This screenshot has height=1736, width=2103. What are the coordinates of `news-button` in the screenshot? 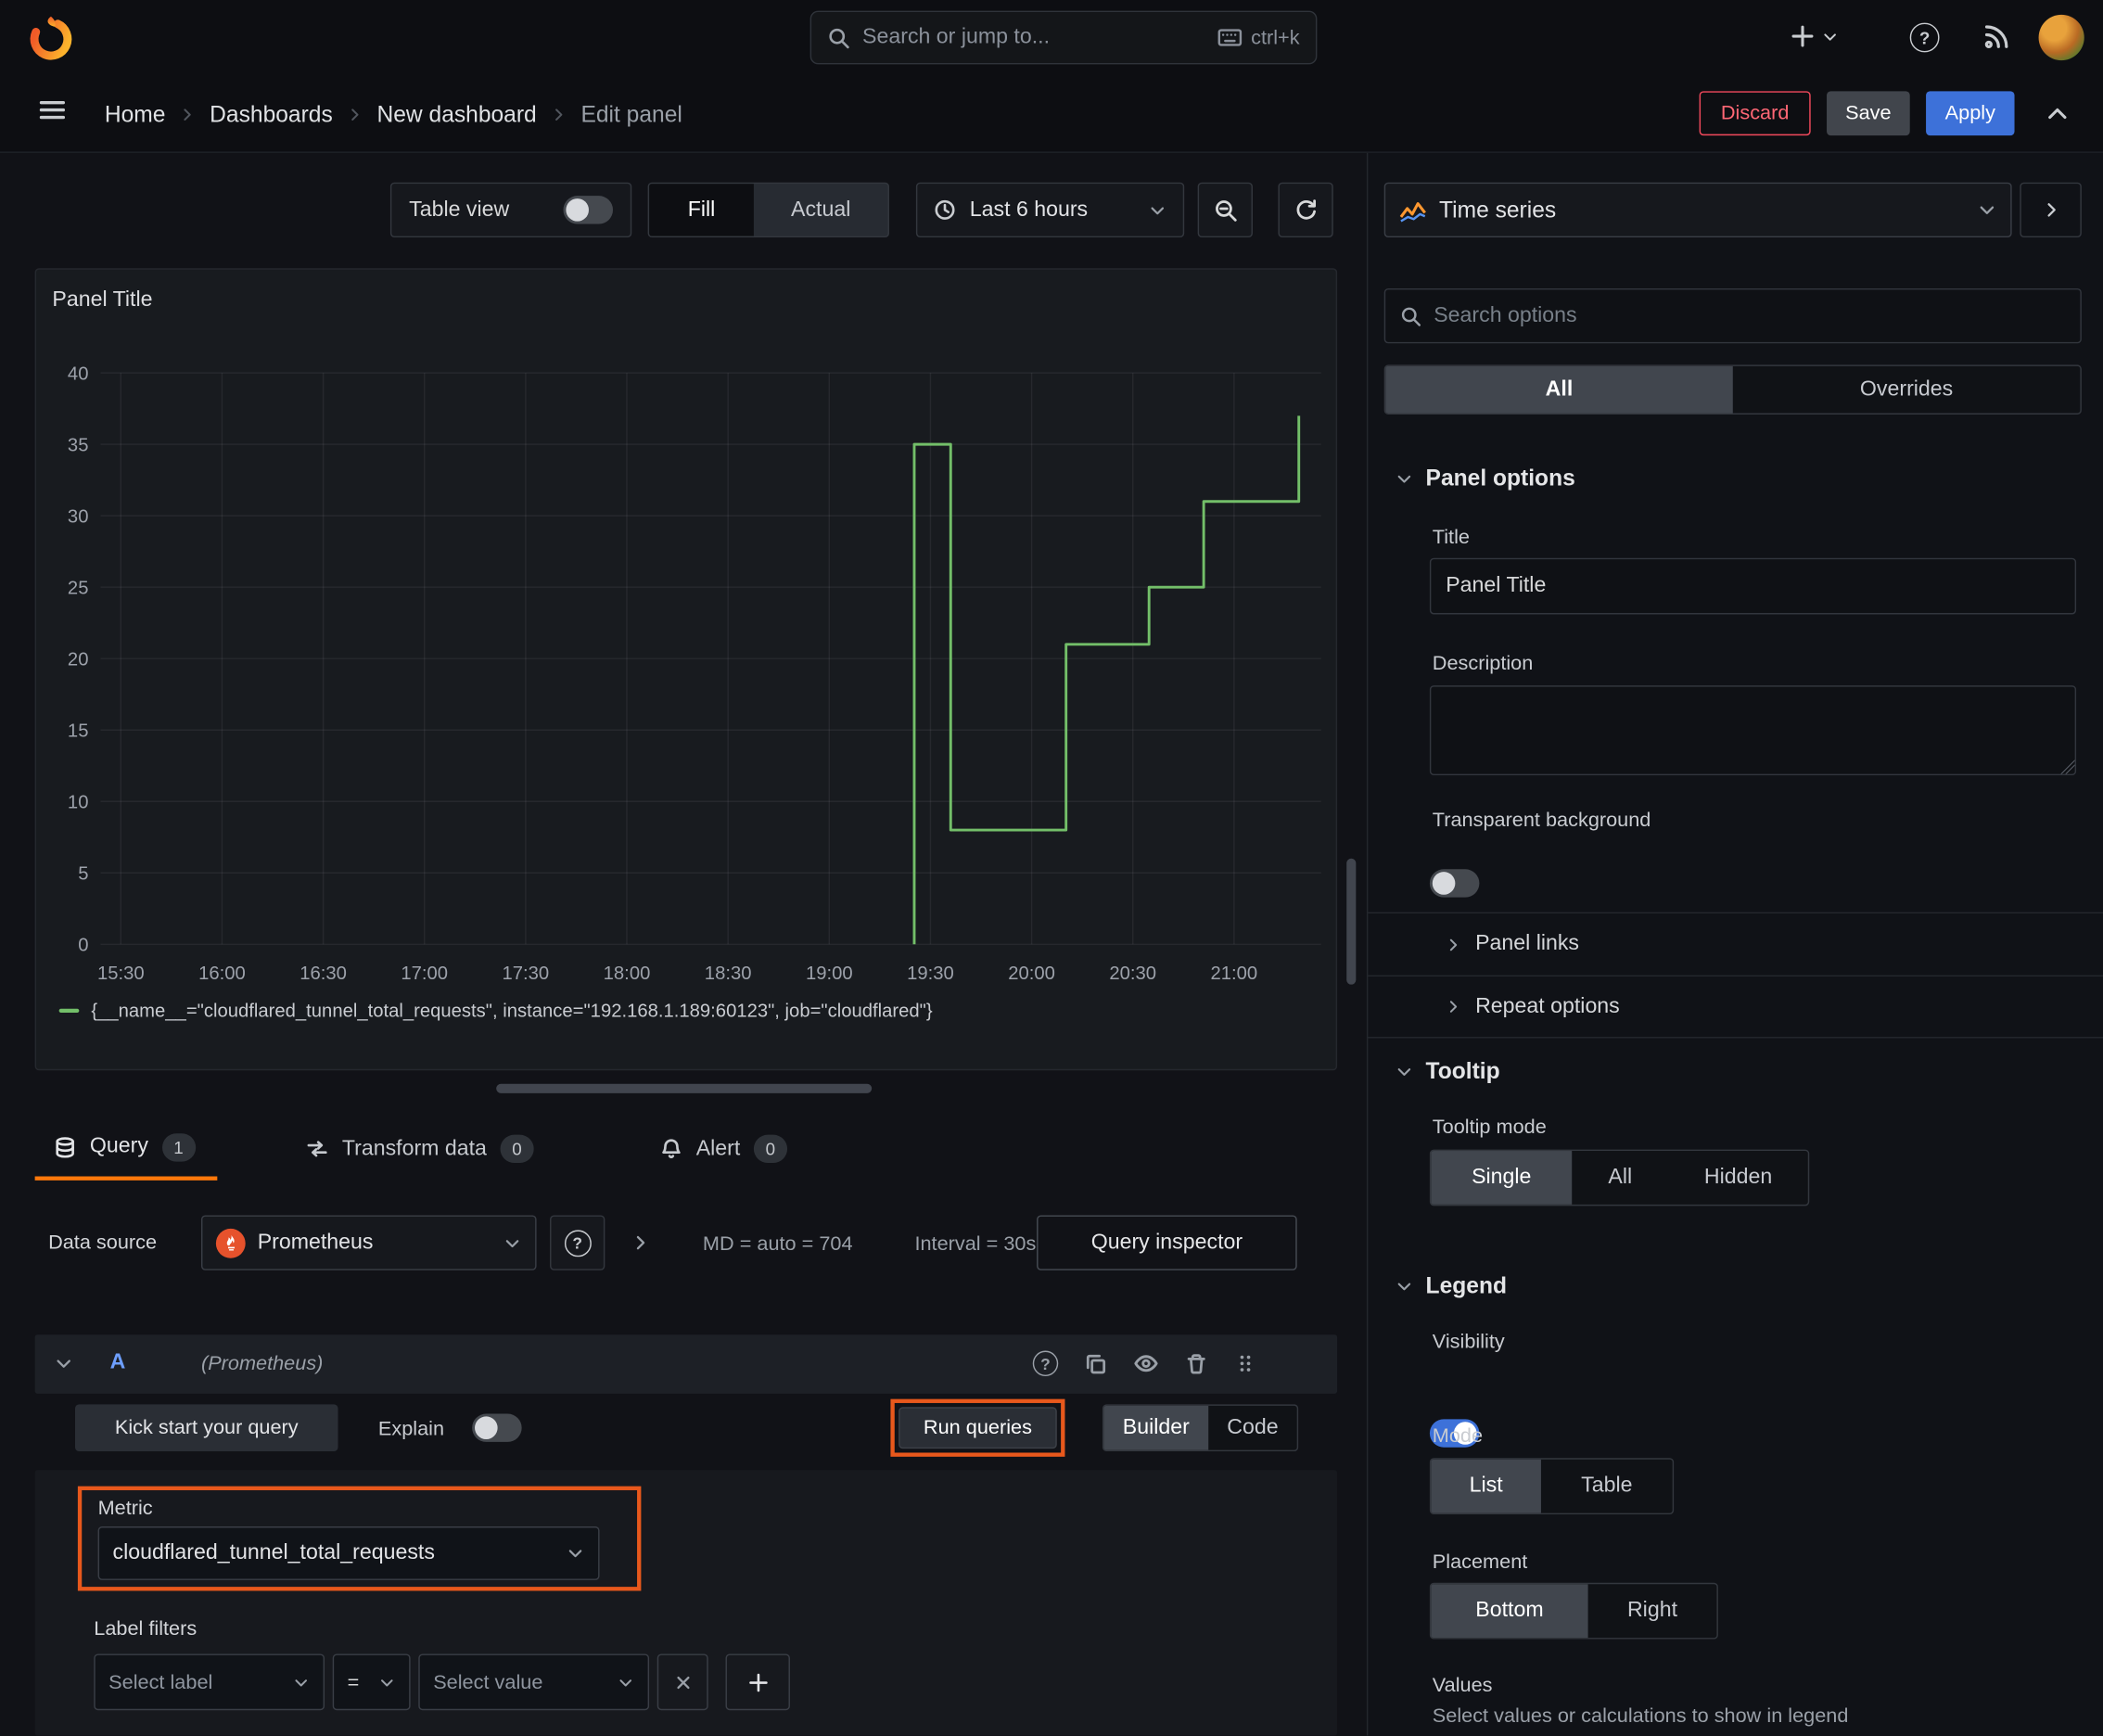 It's located at (1996, 37).